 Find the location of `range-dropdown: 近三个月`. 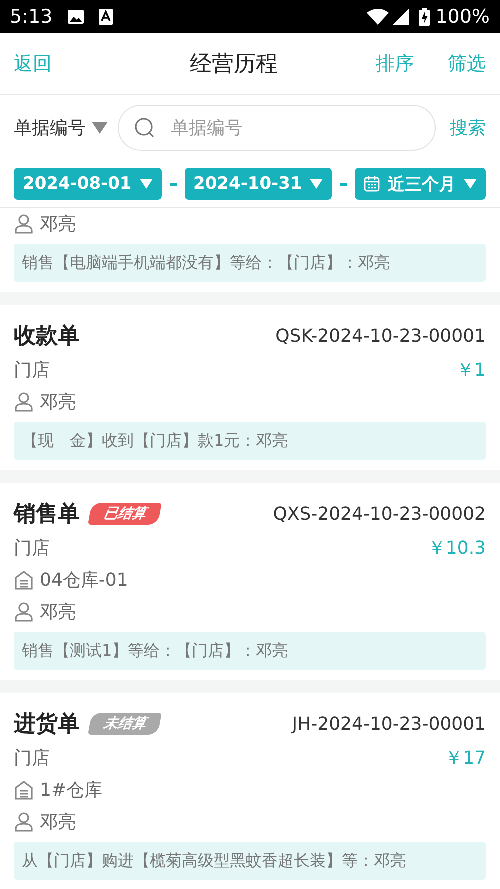

range-dropdown: 近三个月 is located at coordinates (420, 184).